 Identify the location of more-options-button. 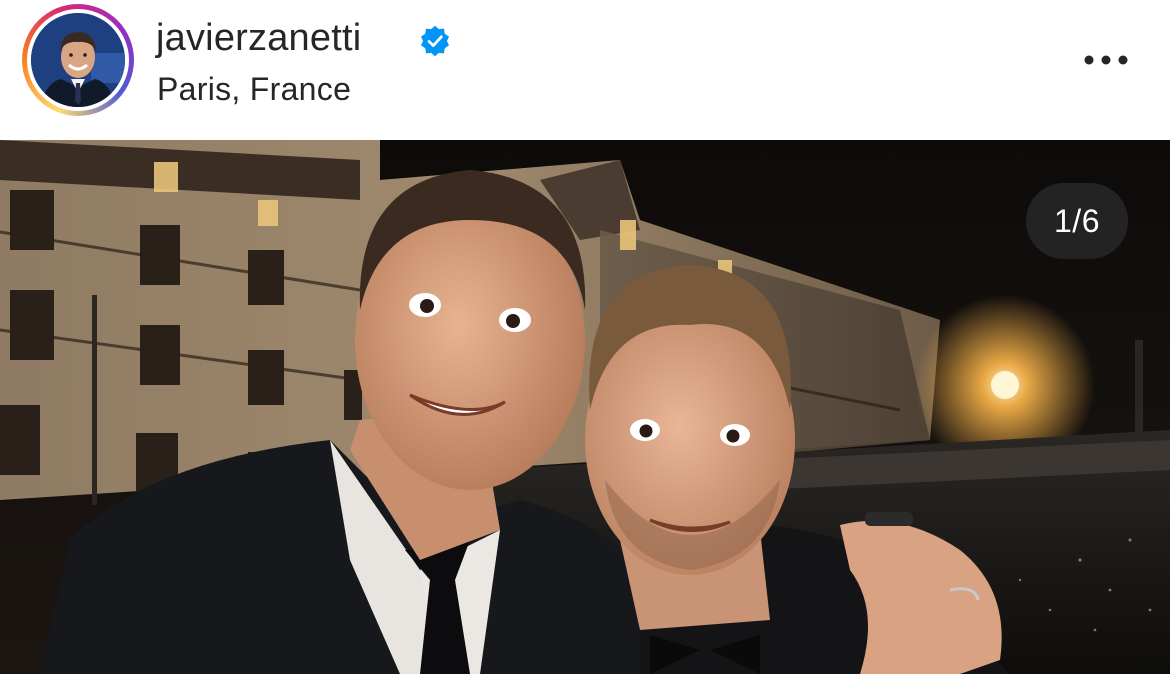
(1106, 60).